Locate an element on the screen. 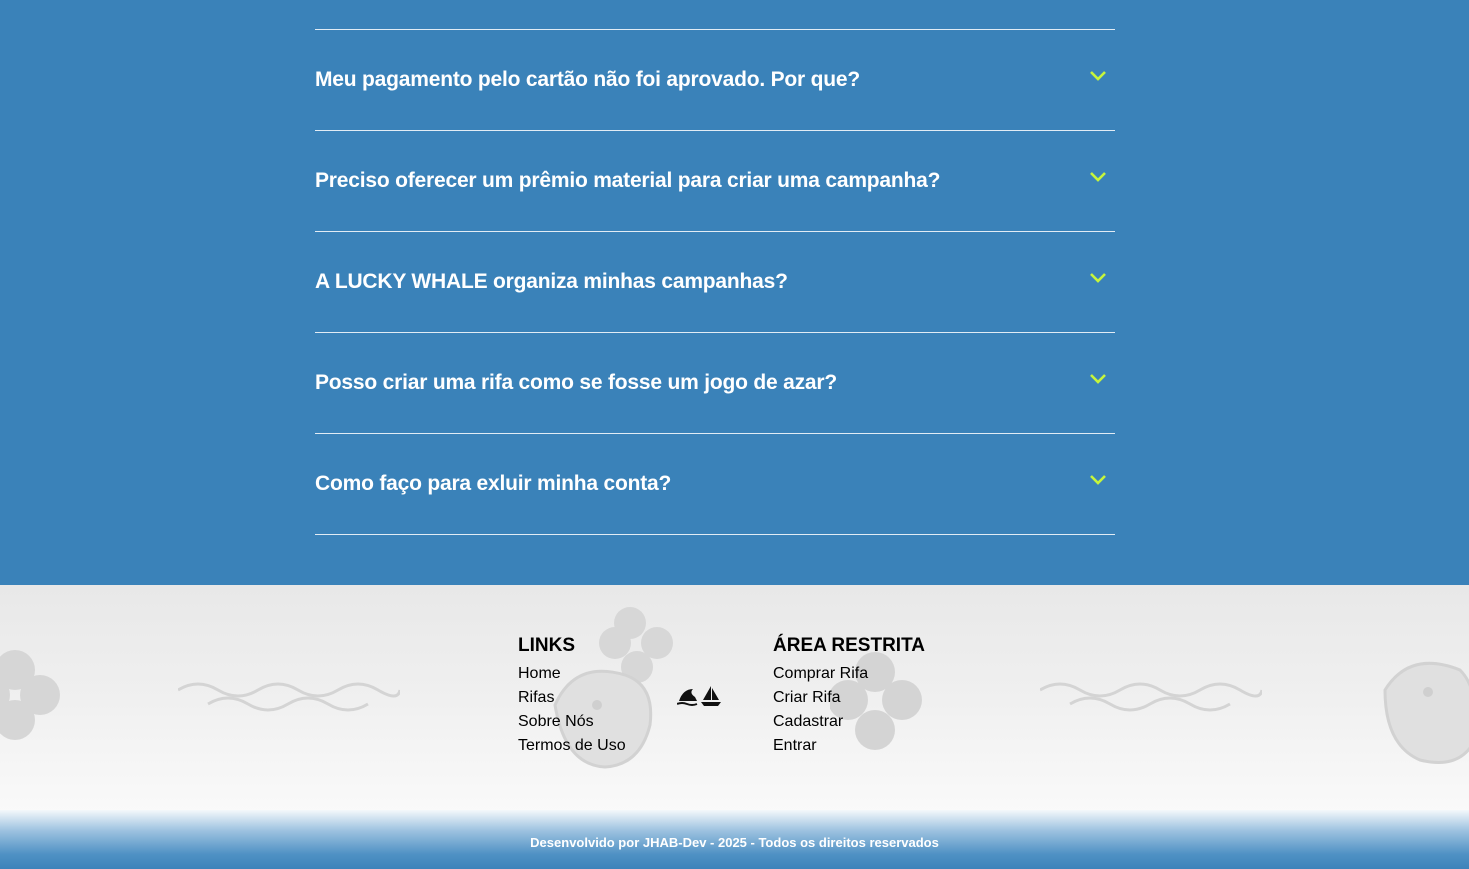 The height and width of the screenshot is (869, 1469). footer-link-termos-de-uso: Termos de Uso is located at coordinates (572, 746).